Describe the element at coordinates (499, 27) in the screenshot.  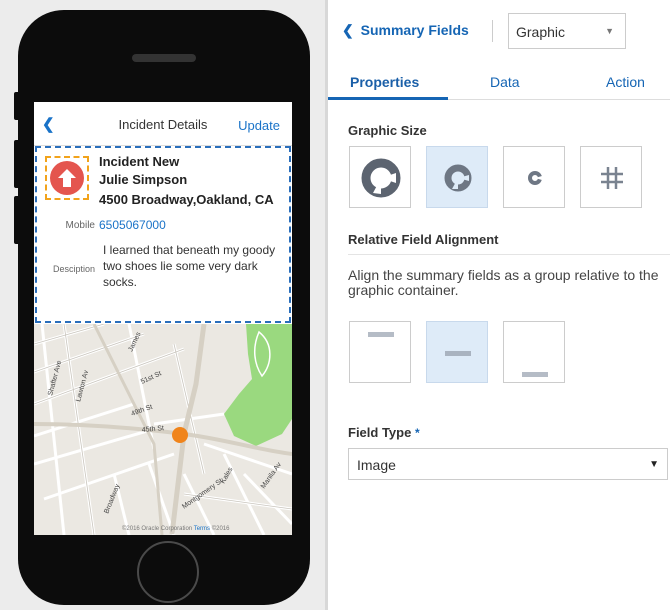
I see `panel-header: ❮ Summary Fields Graphic ▼` at that location.